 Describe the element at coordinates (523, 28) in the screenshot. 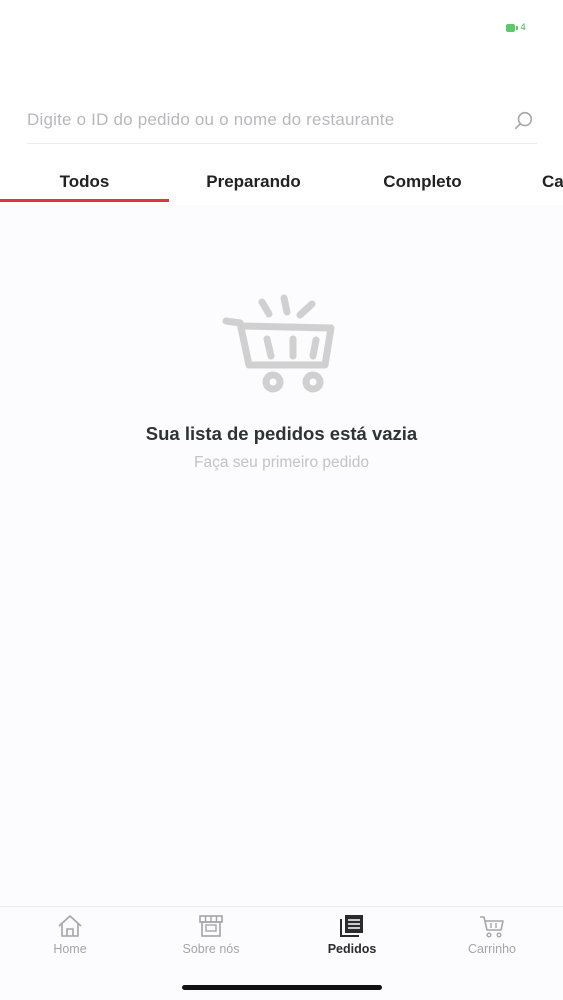

I see `battery-level: 4` at that location.